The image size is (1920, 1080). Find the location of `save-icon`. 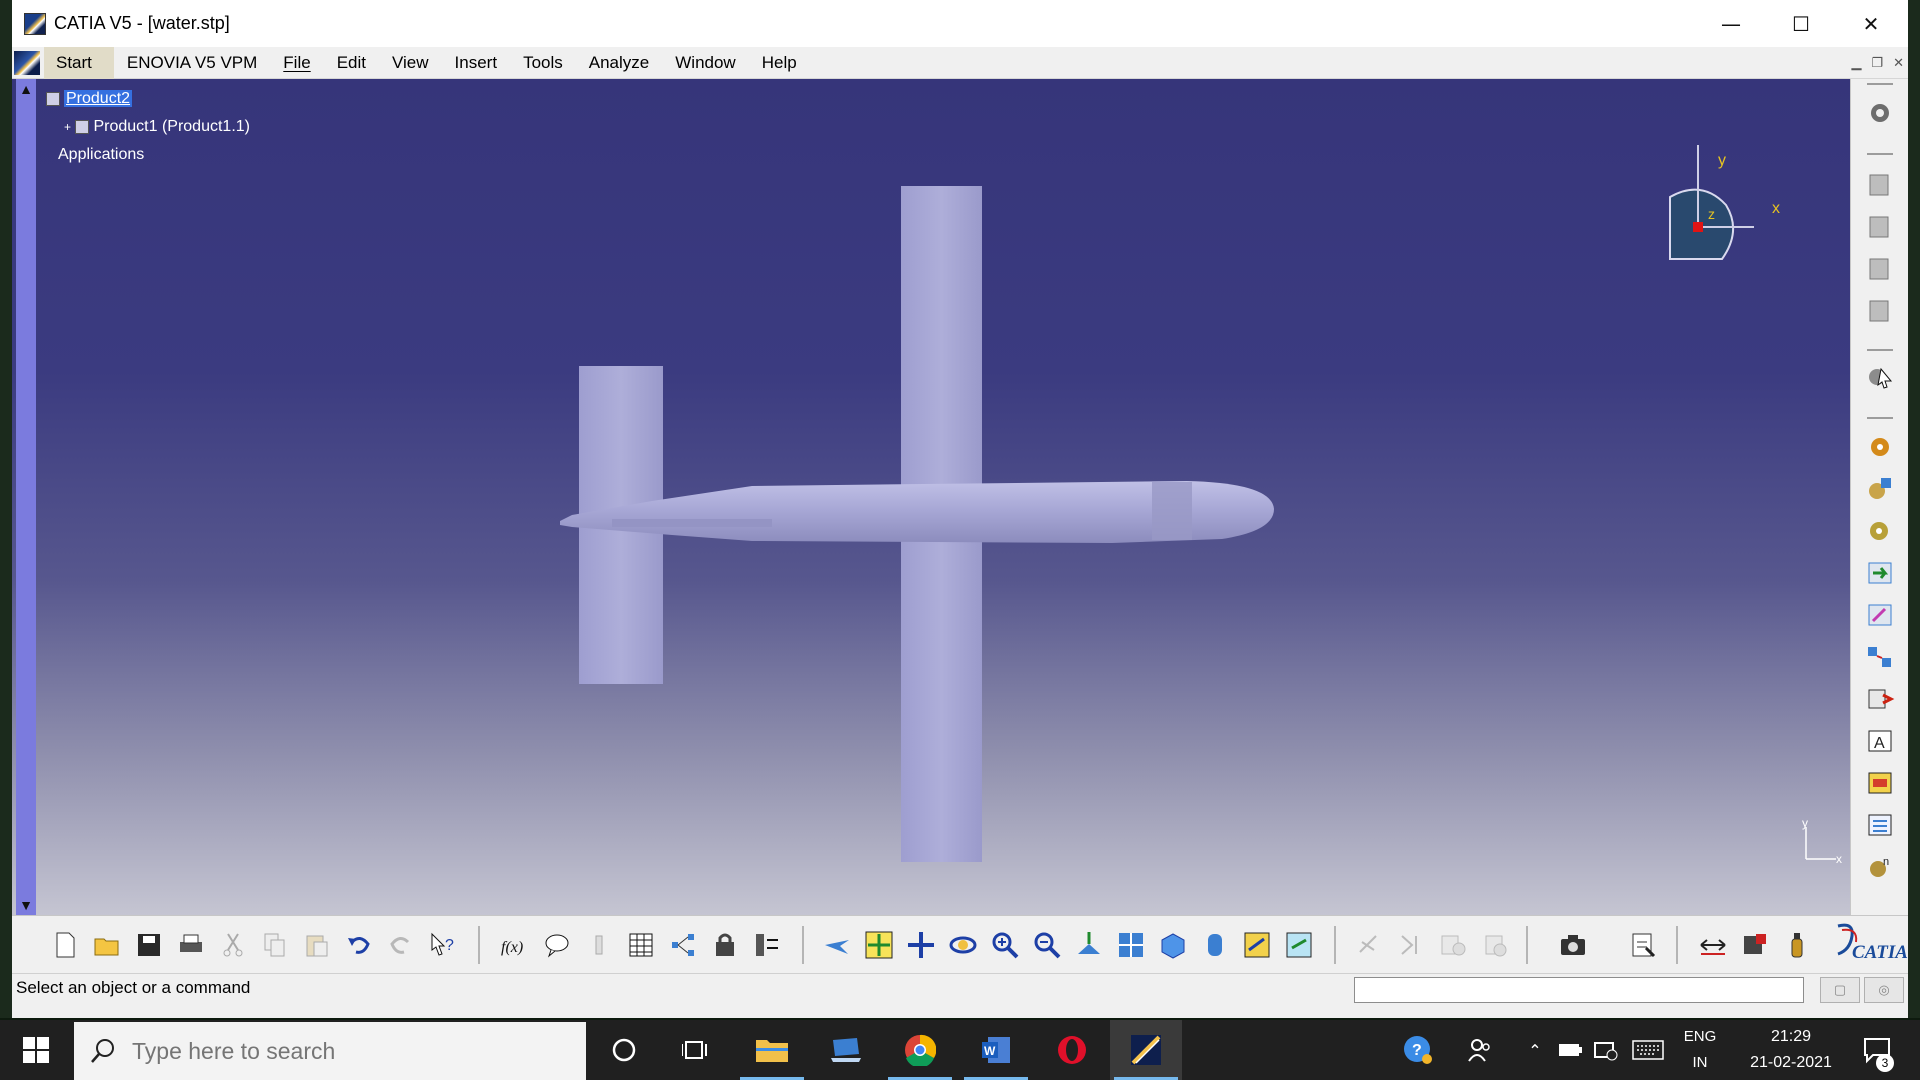

save-icon is located at coordinates (149, 945).